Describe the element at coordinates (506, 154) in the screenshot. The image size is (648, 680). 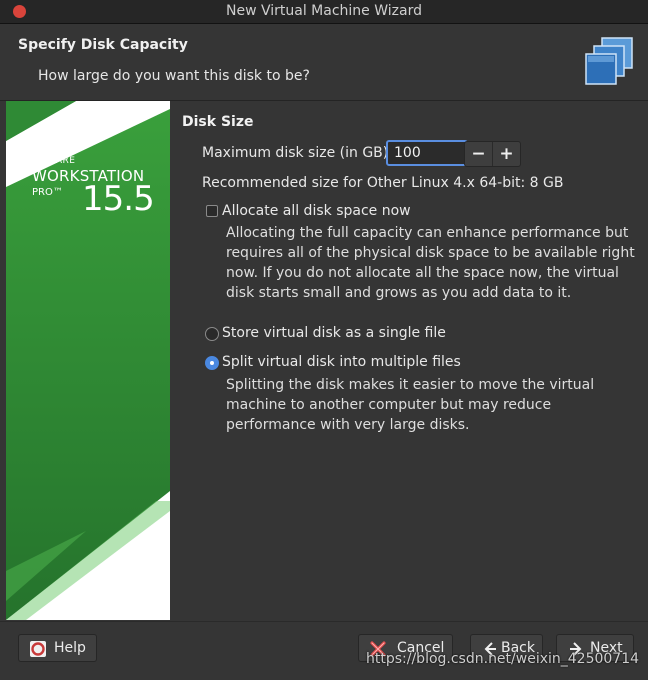
I see `increment-button: +` at that location.